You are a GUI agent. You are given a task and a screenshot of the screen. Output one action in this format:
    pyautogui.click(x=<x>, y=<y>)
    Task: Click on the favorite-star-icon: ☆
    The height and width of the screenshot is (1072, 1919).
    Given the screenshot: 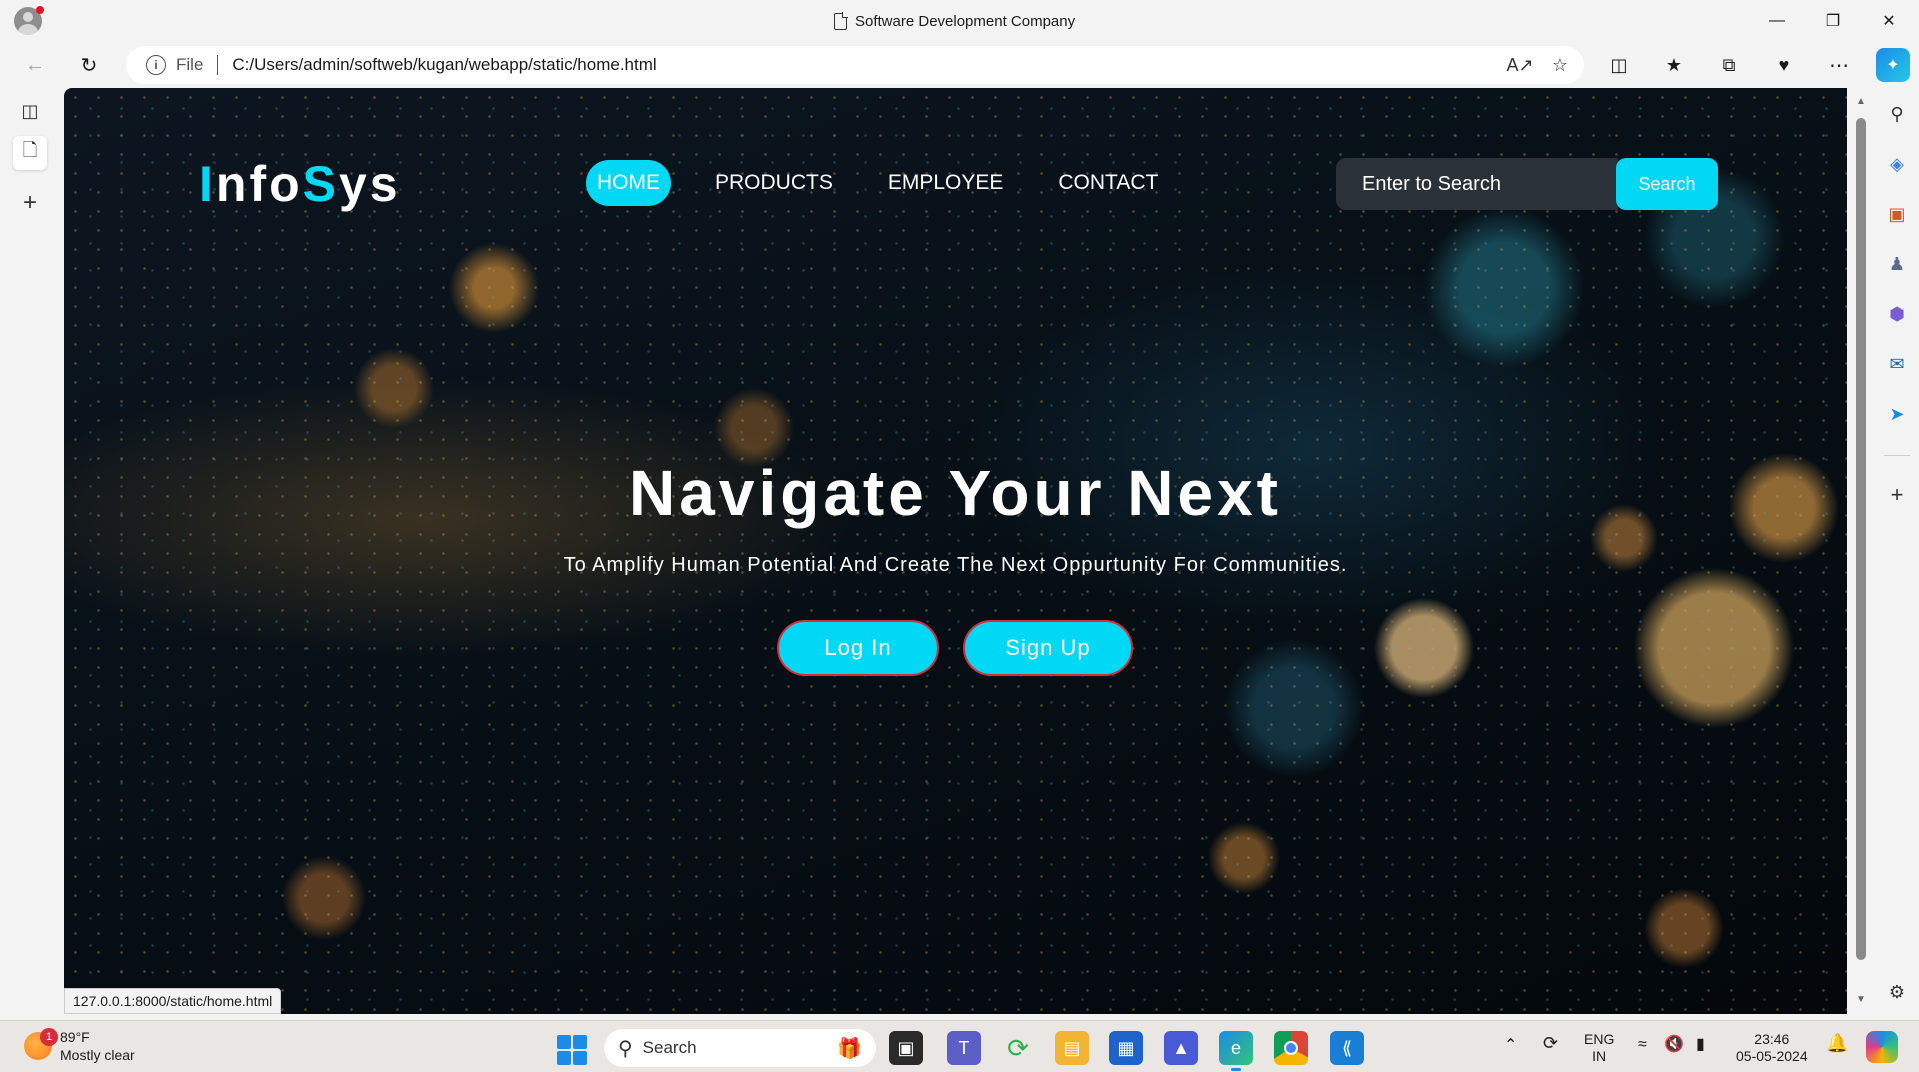 What is the action you would take?
    pyautogui.click(x=1560, y=65)
    